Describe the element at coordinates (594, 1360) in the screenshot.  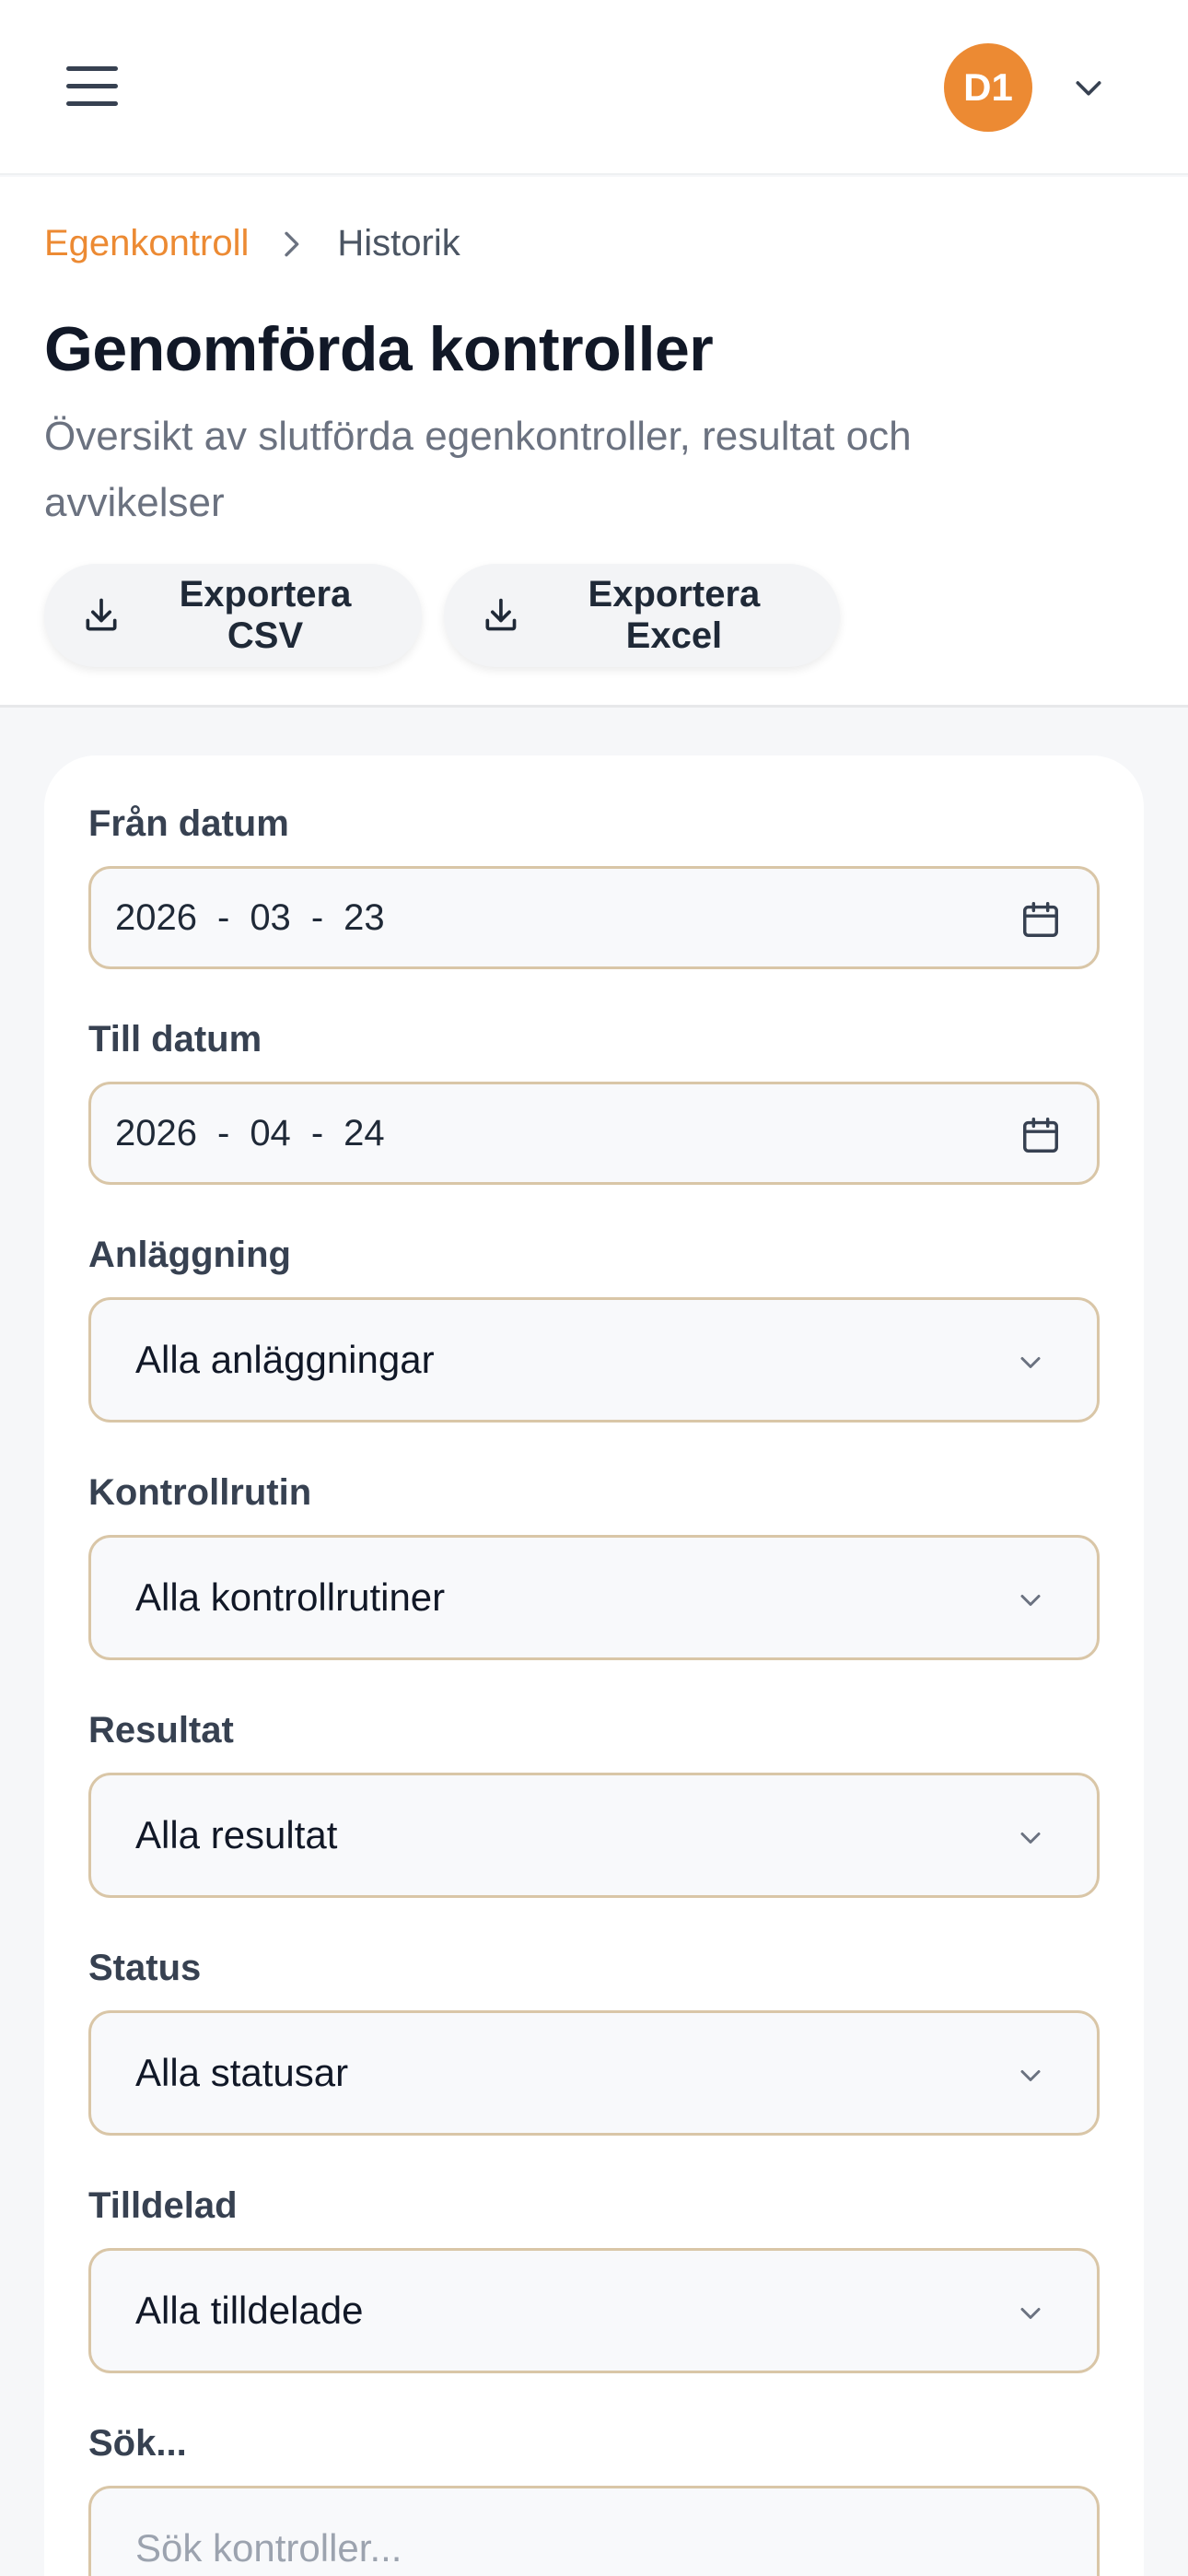
I see `facility-select: Alla anläggningar` at that location.